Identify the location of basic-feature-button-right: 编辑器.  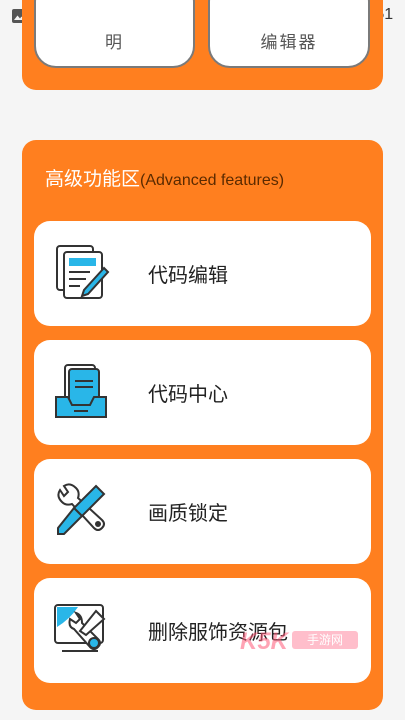
(289, 34).